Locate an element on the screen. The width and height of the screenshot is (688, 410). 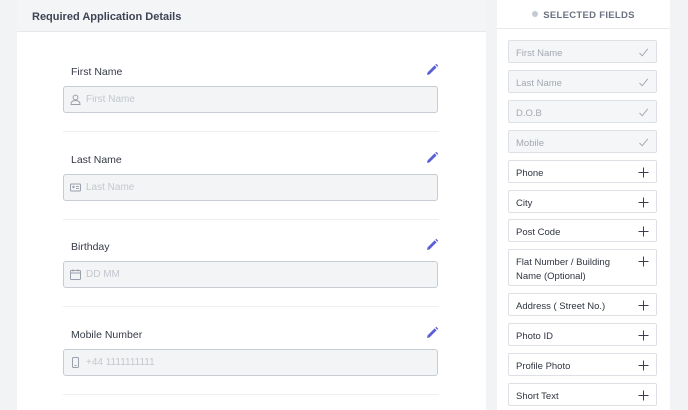
selected-field-item: Mobile is located at coordinates (582, 141).